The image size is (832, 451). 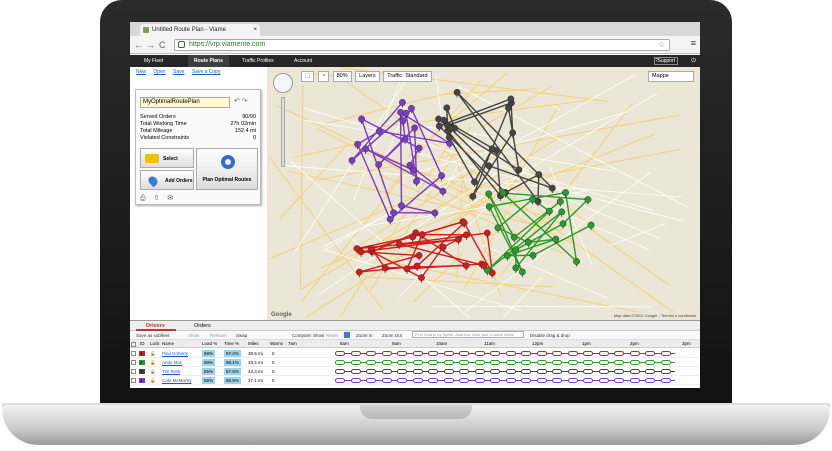 I want to click on table-row: 2 🔓 Andy Mac 68% 98.1% 33.4 mi 0, so click(x=415, y=362).